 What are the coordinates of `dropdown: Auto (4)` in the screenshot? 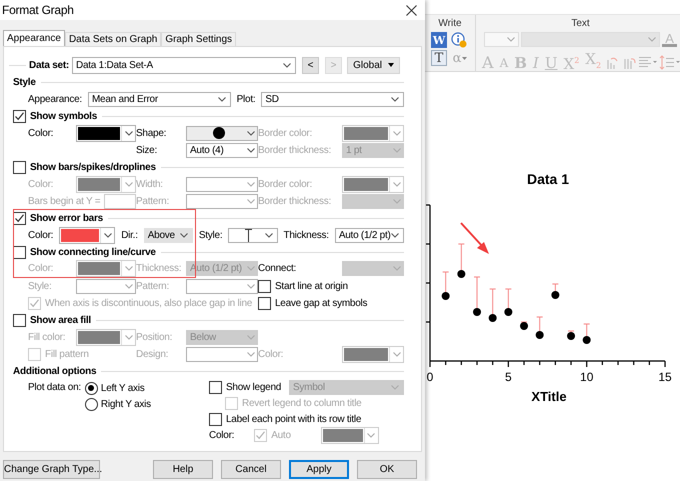 It's located at (222, 150).